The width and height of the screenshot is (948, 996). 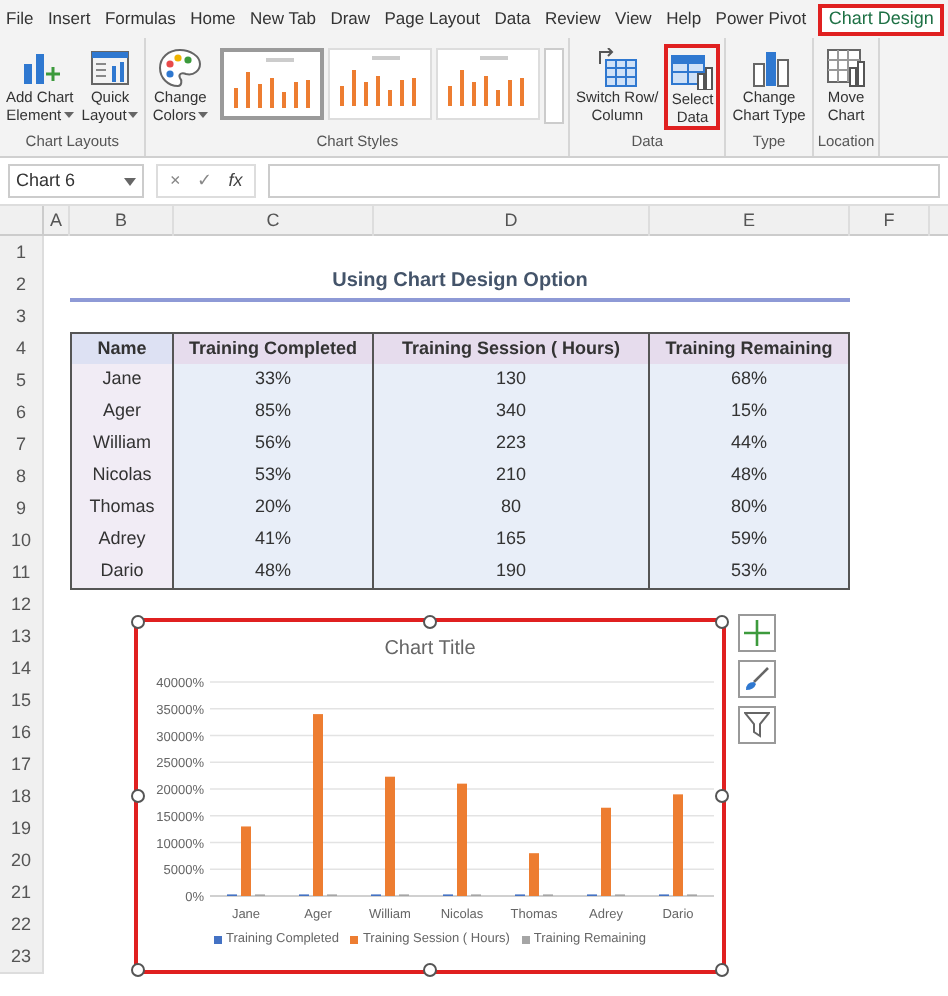 I want to click on column-header: F, so click(x=890, y=221).